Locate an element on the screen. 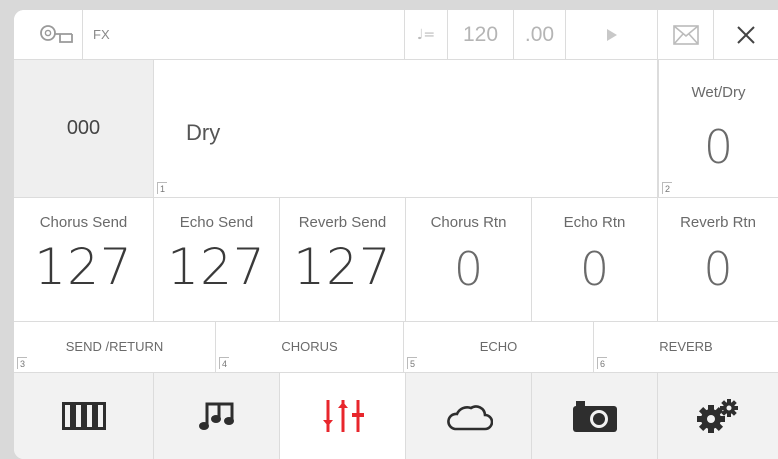 The height and width of the screenshot is (459, 778). nav-camera is located at coordinates (595, 416).